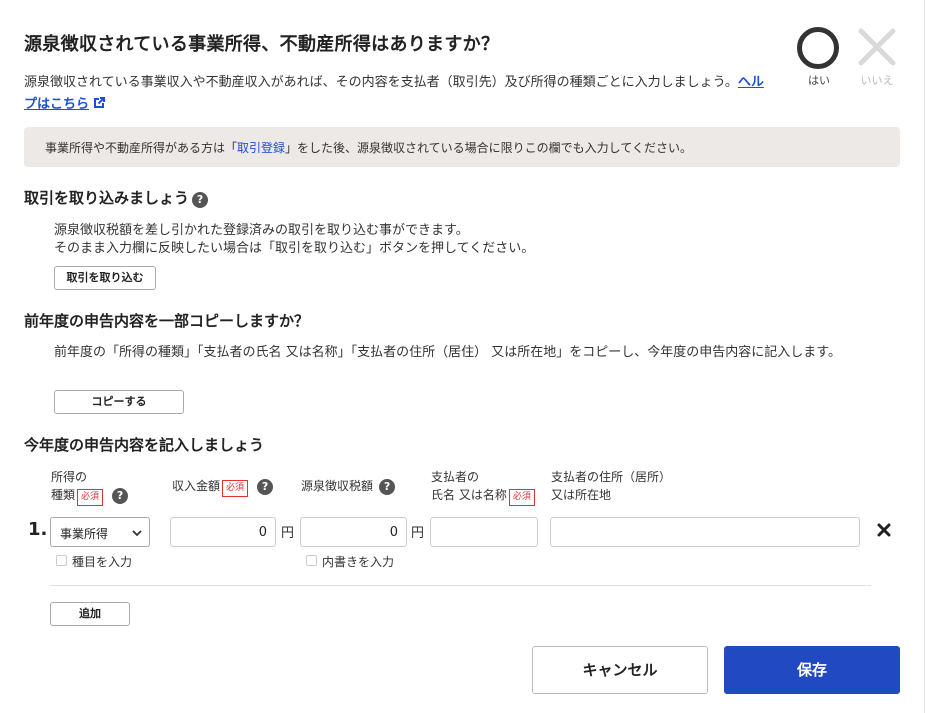 The width and height of the screenshot is (925, 713). I want to click on payer-name-input, so click(484, 532).